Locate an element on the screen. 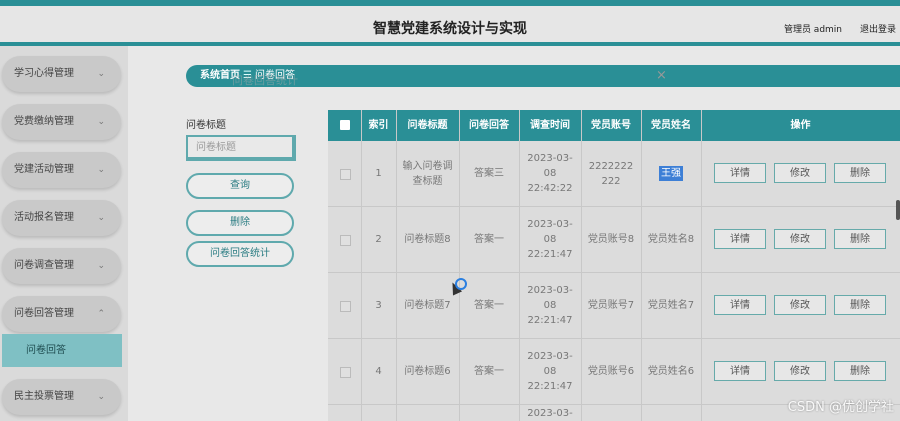  cell-name: 王强 is located at coordinates (671, 173).